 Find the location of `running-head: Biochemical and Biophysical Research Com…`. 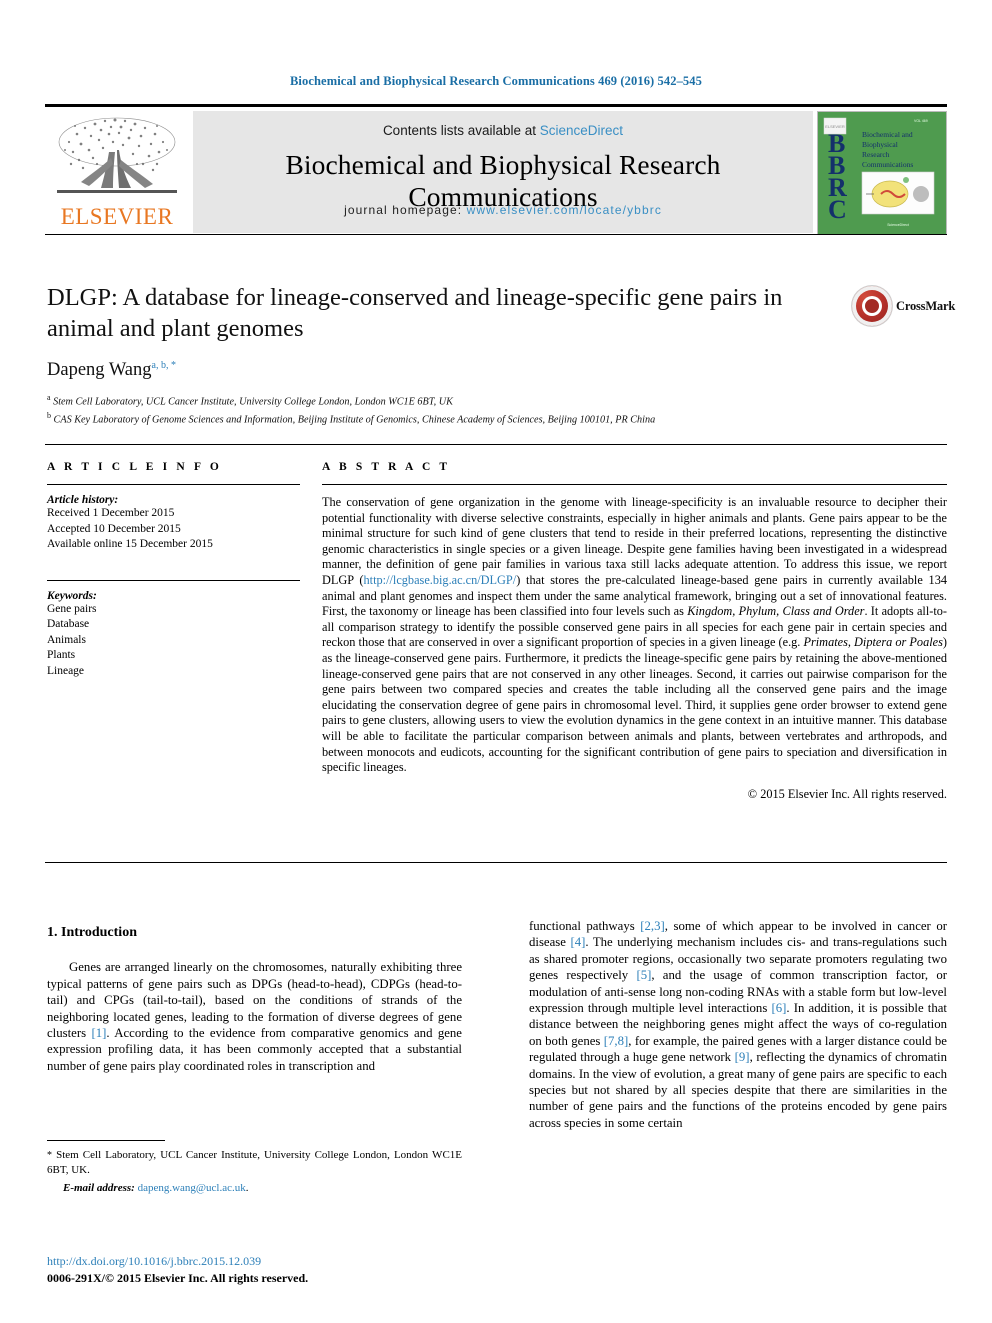

running-head: Biochemical and Biophysical Research Com… is located at coordinates (496, 81).